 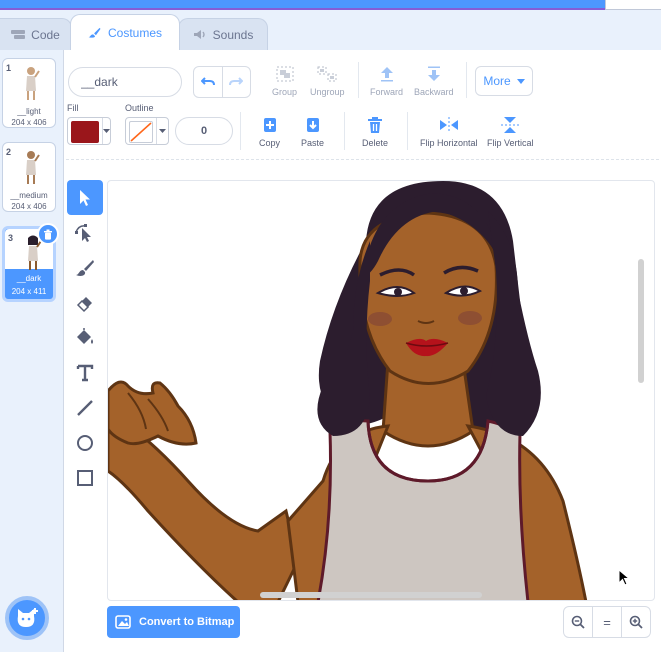 I want to click on brush-icon, so click(x=85, y=267).